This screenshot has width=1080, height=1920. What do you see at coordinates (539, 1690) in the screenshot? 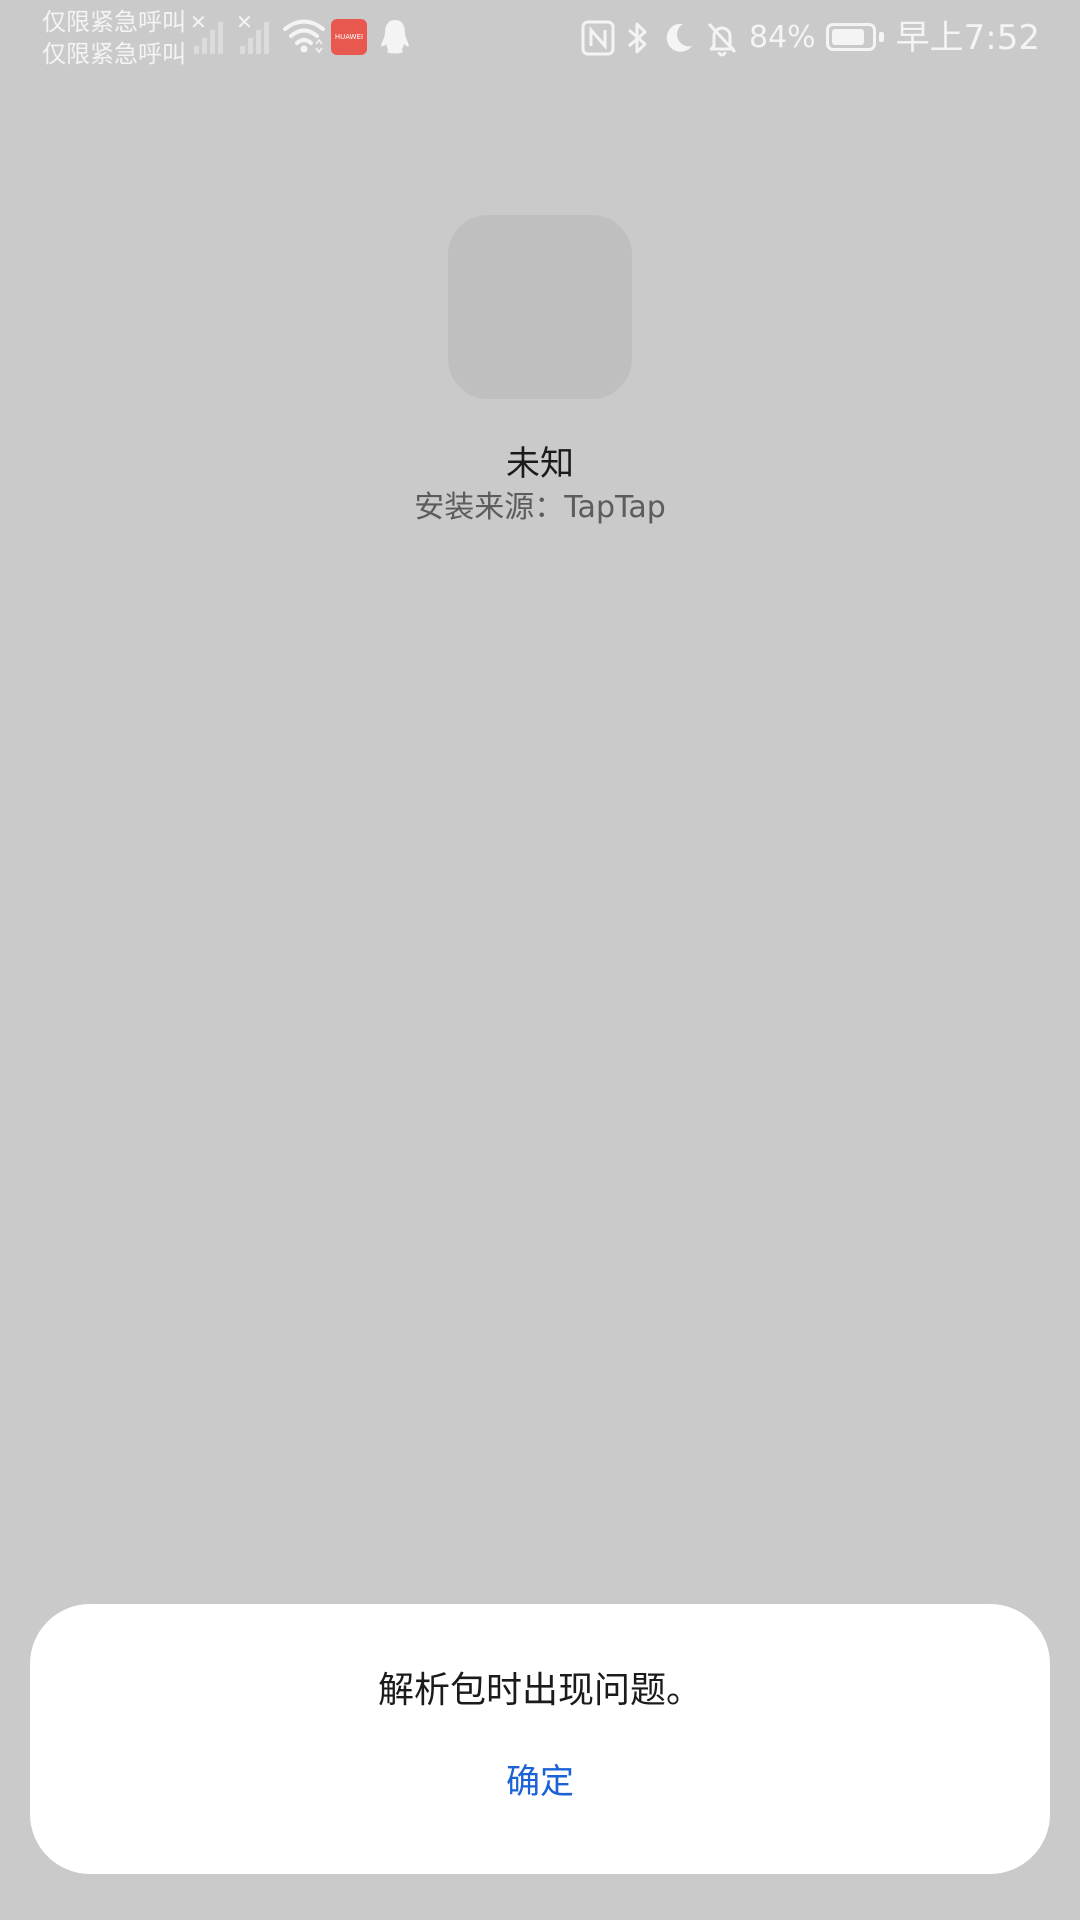
I see `dialog-message: 解析包时出现问题。` at bounding box center [539, 1690].